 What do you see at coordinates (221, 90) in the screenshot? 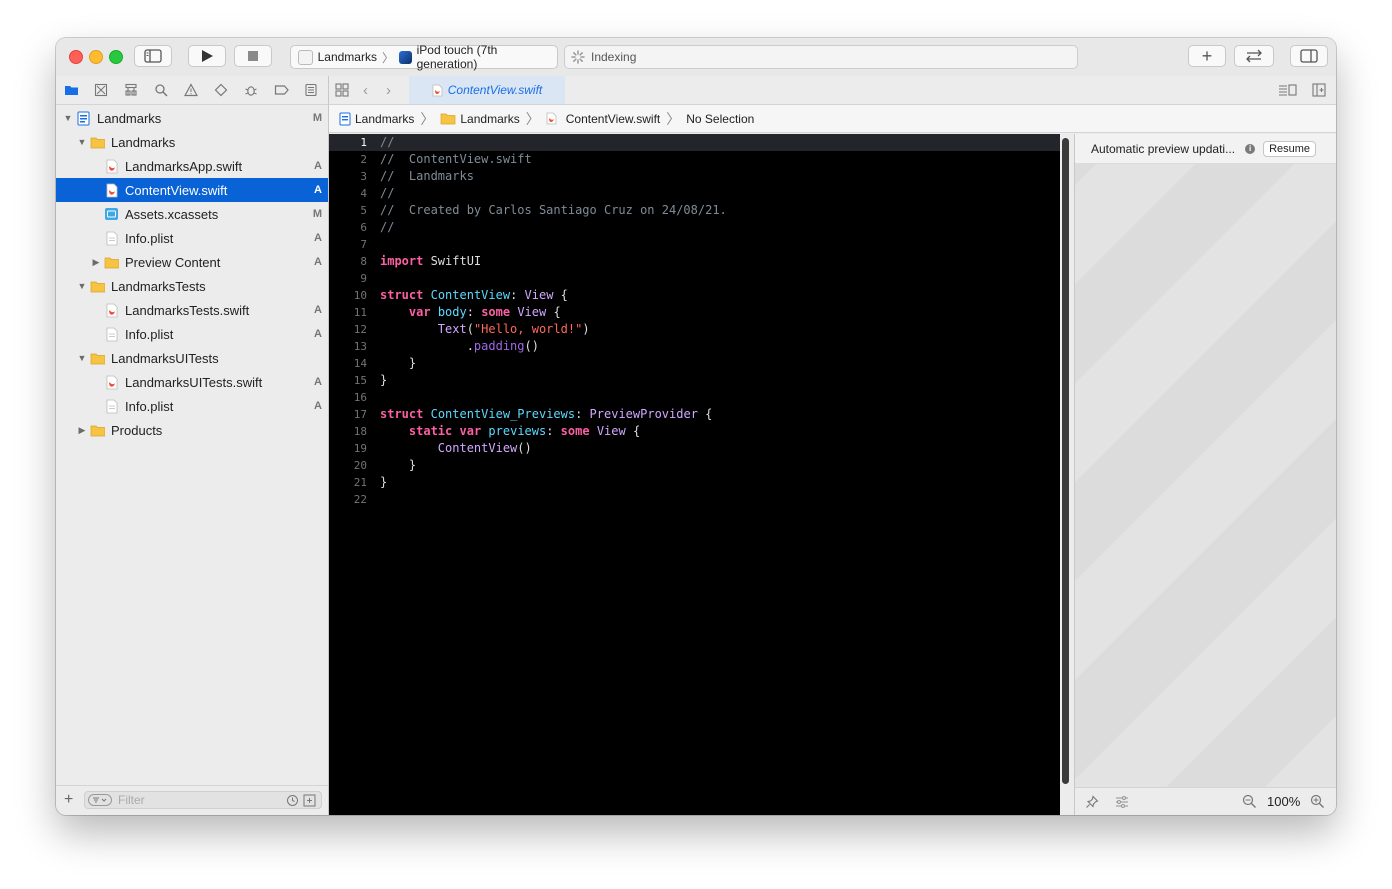
I see `test-navigator-tab` at bounding box center [221, 90].